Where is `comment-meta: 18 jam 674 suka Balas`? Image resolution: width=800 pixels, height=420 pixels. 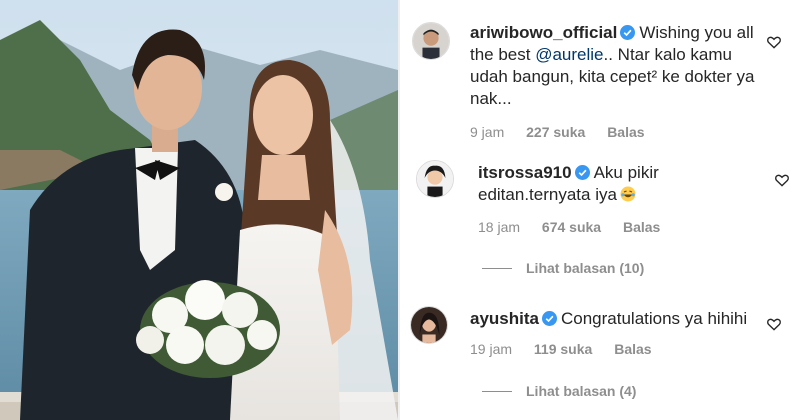 comment-meta: 18 jam 674 suka Balas is located at coordinates (578, 227).